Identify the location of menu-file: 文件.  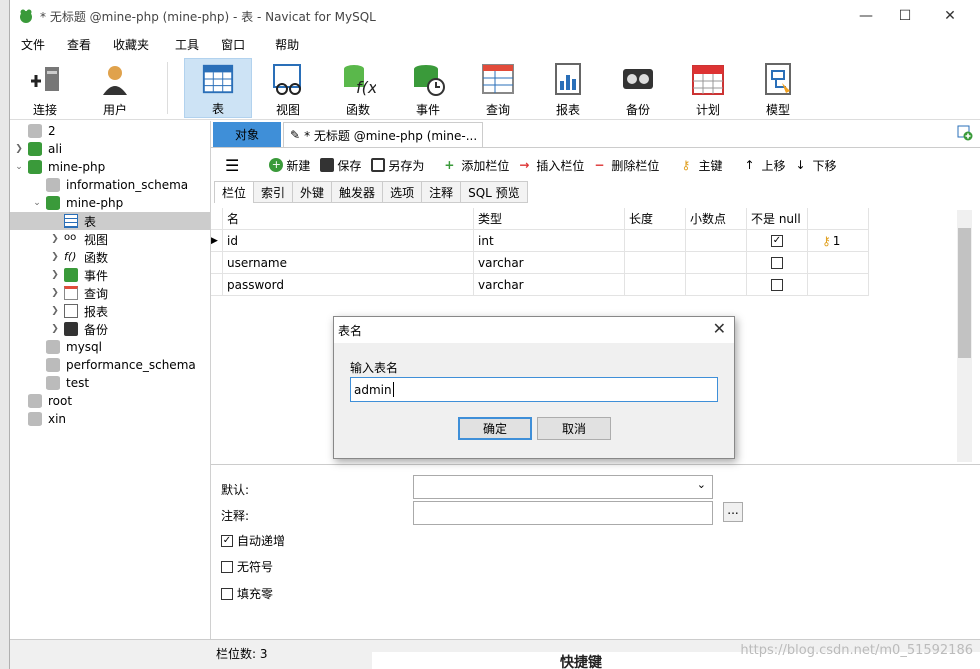
(33, 44).